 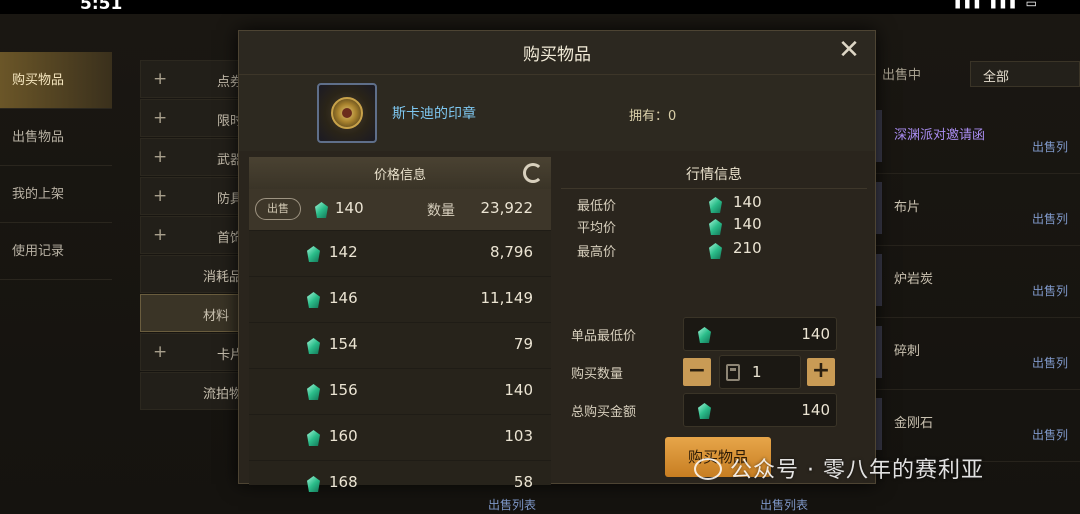 I want to click on row-price: 142, so click(x=343, y=252).